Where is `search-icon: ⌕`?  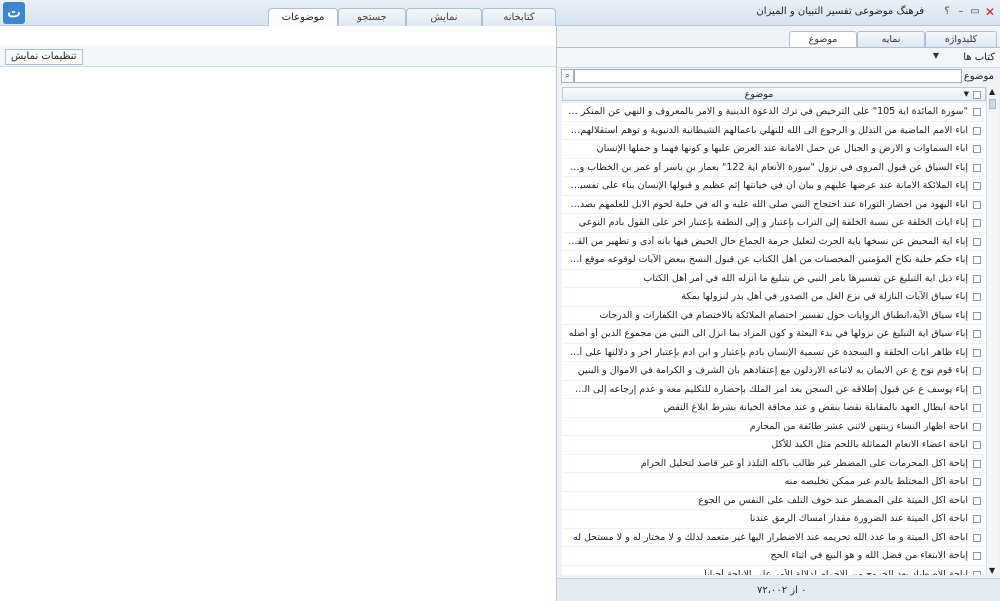 search-icon: ⌕ is located at coordinates (567, 76).